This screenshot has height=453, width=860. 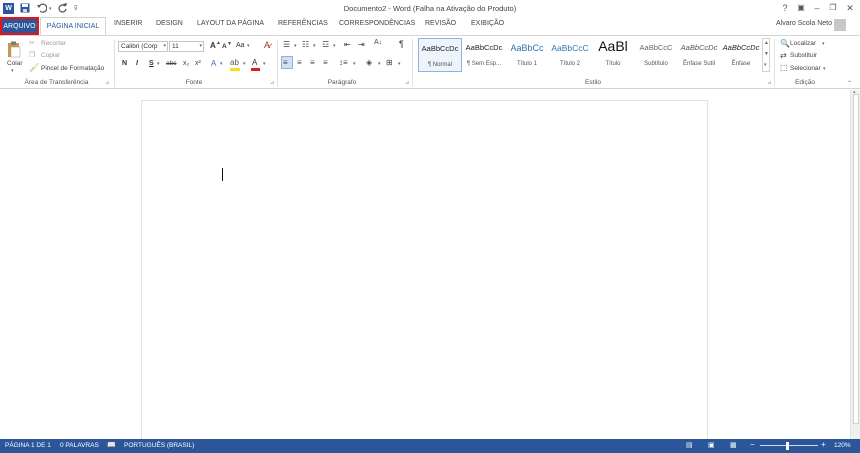 What do you see at coordinates (689, 445) in the screenshot?
I see `read-mode-icon: ▤` at bounding box center [689, 445].